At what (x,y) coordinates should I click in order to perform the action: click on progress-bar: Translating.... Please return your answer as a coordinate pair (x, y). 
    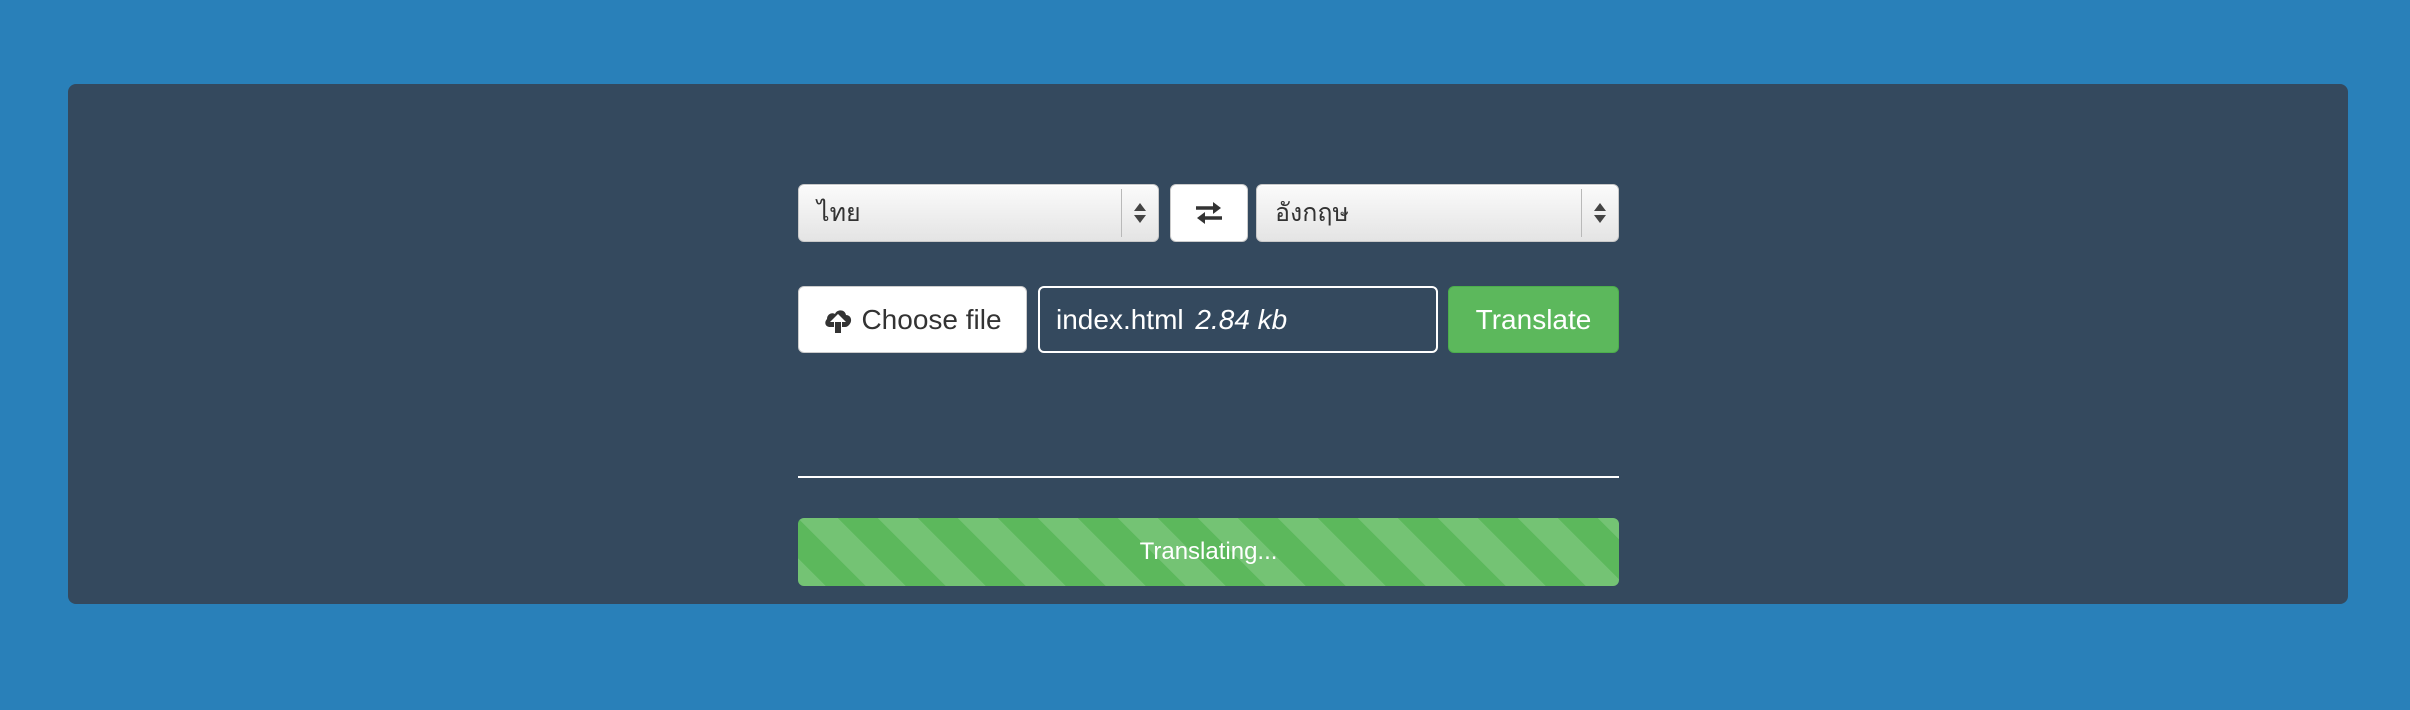
    Looking at the image, I should click on (1208, 552).